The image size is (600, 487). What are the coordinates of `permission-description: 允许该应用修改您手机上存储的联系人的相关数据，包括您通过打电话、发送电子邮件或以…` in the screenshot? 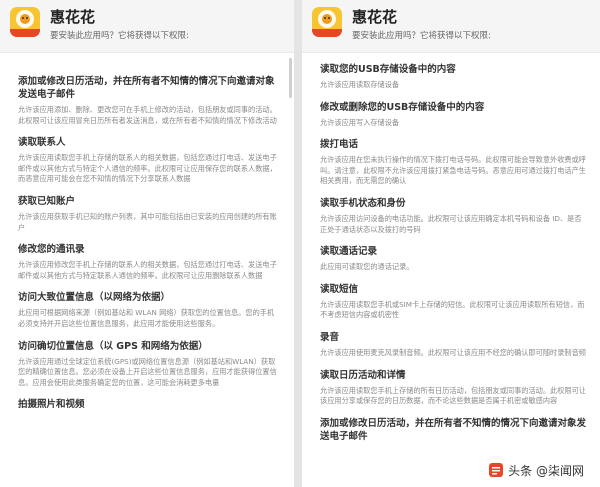 It's located at (147, 270).